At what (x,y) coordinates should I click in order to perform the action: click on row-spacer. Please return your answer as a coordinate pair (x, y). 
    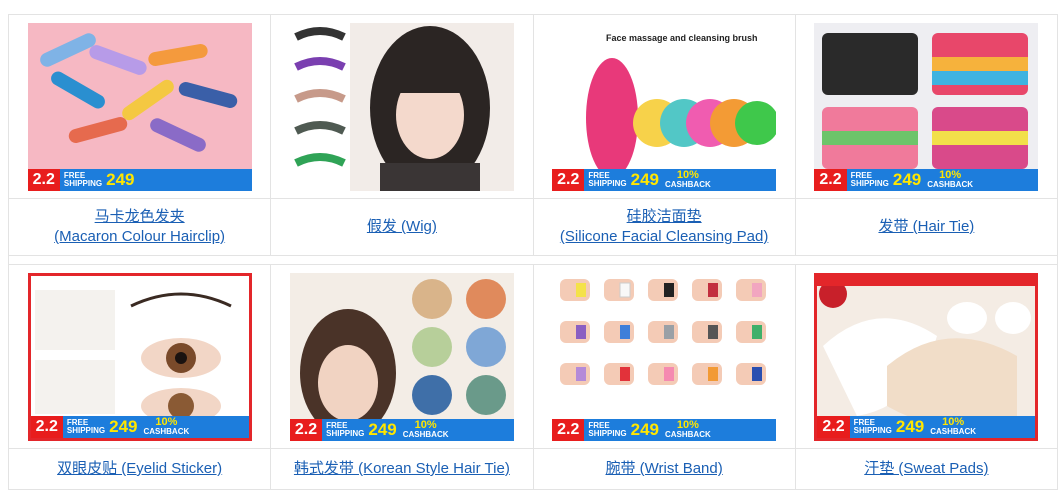
    Looking at the image, I should click on (533, 260).